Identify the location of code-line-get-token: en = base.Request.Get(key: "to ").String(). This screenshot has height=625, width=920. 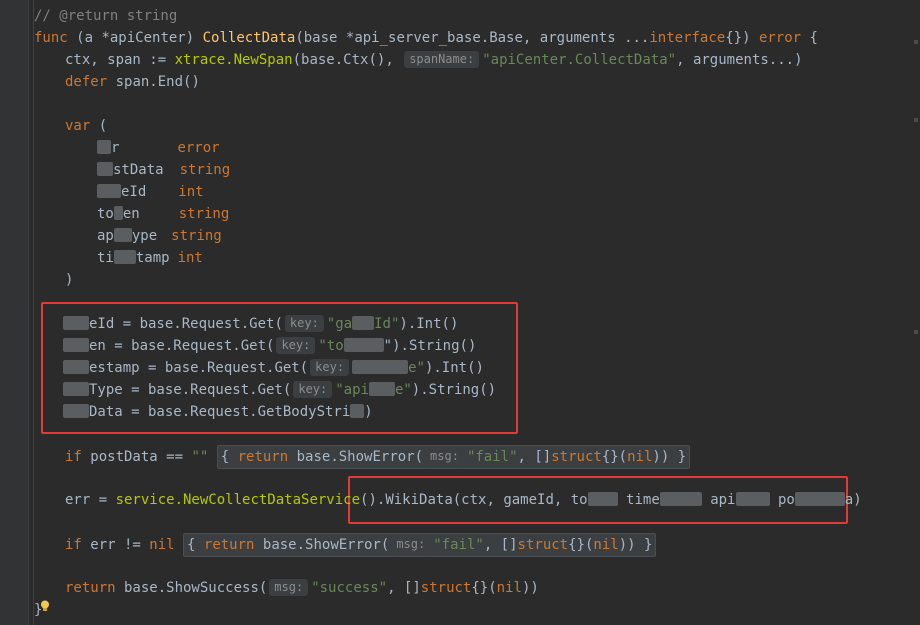
(269, 346).